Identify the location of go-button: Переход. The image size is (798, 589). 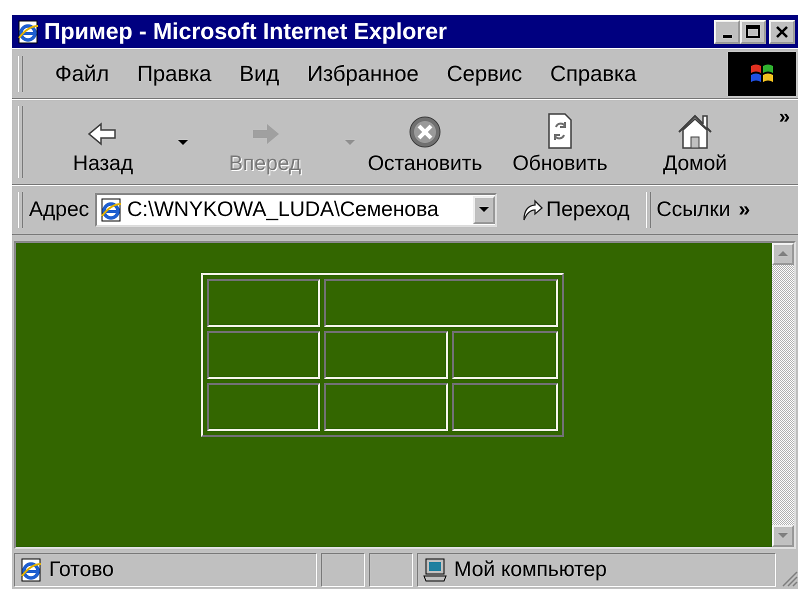
(575, 210).